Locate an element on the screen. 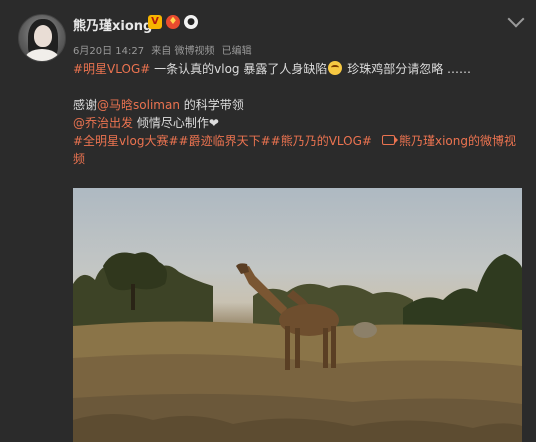 The height and width of the screenshot is (442, 536). post-meta: 6月20日 14:27 来自 微博视频 已编辑 is located at coordinates (164, 49).